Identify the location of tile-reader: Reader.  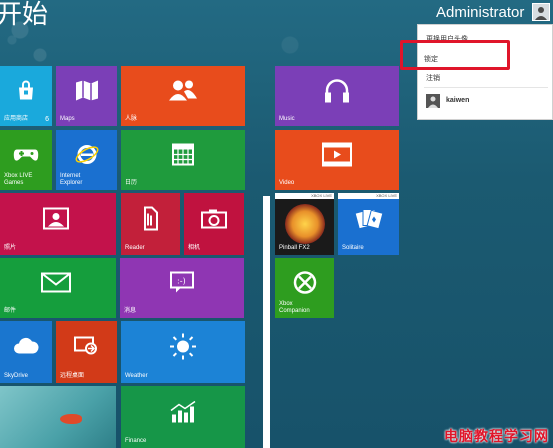
(150, 224).